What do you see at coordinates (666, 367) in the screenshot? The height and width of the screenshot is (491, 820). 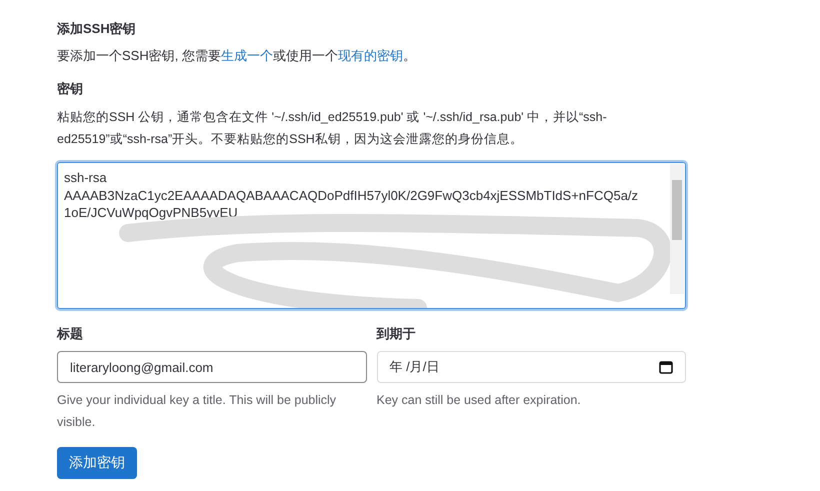 I see `calendar-icon` at bounding box center [666, 367].